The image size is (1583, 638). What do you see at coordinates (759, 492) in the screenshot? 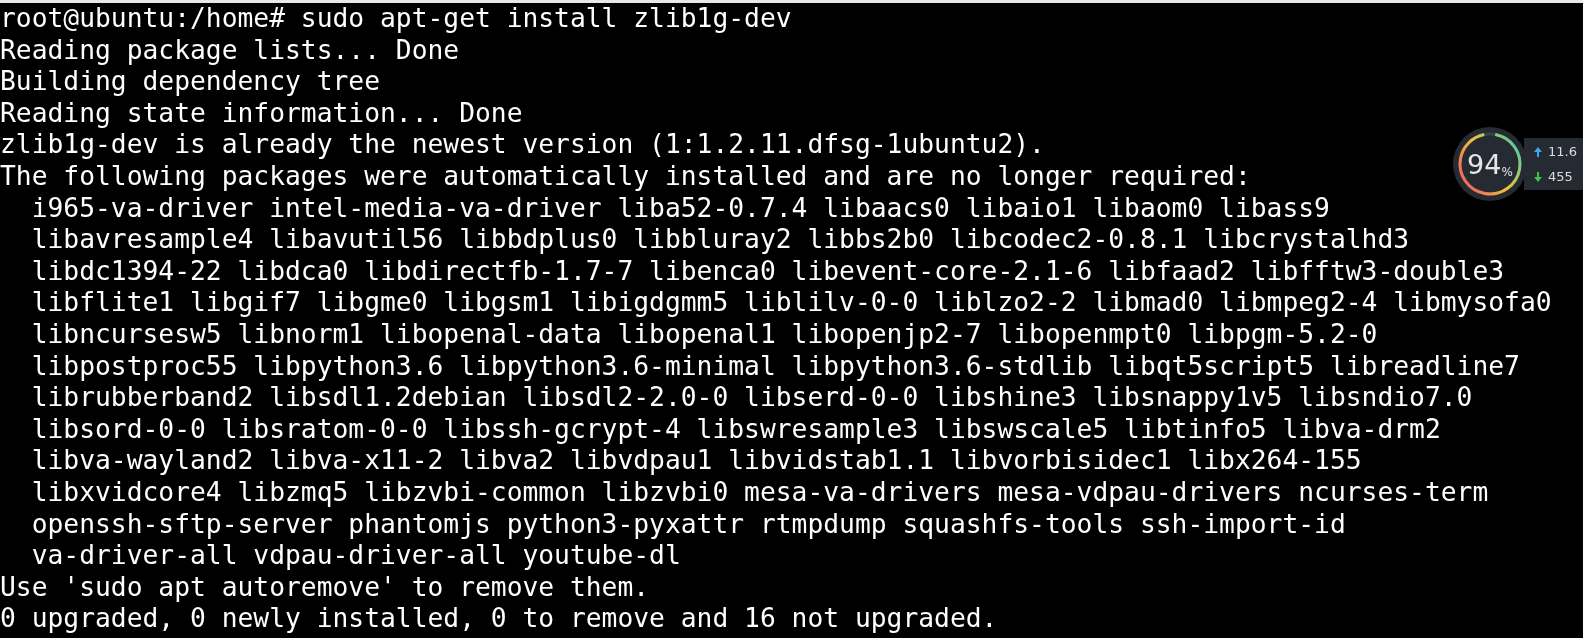
I see `terminal-line: libxvidcore4 libzmq5 libzvbi-common libzvbi0 mesa-va-drivers mesa-vdpau-drivers ncurses-term` at bounding box center [759, 492].